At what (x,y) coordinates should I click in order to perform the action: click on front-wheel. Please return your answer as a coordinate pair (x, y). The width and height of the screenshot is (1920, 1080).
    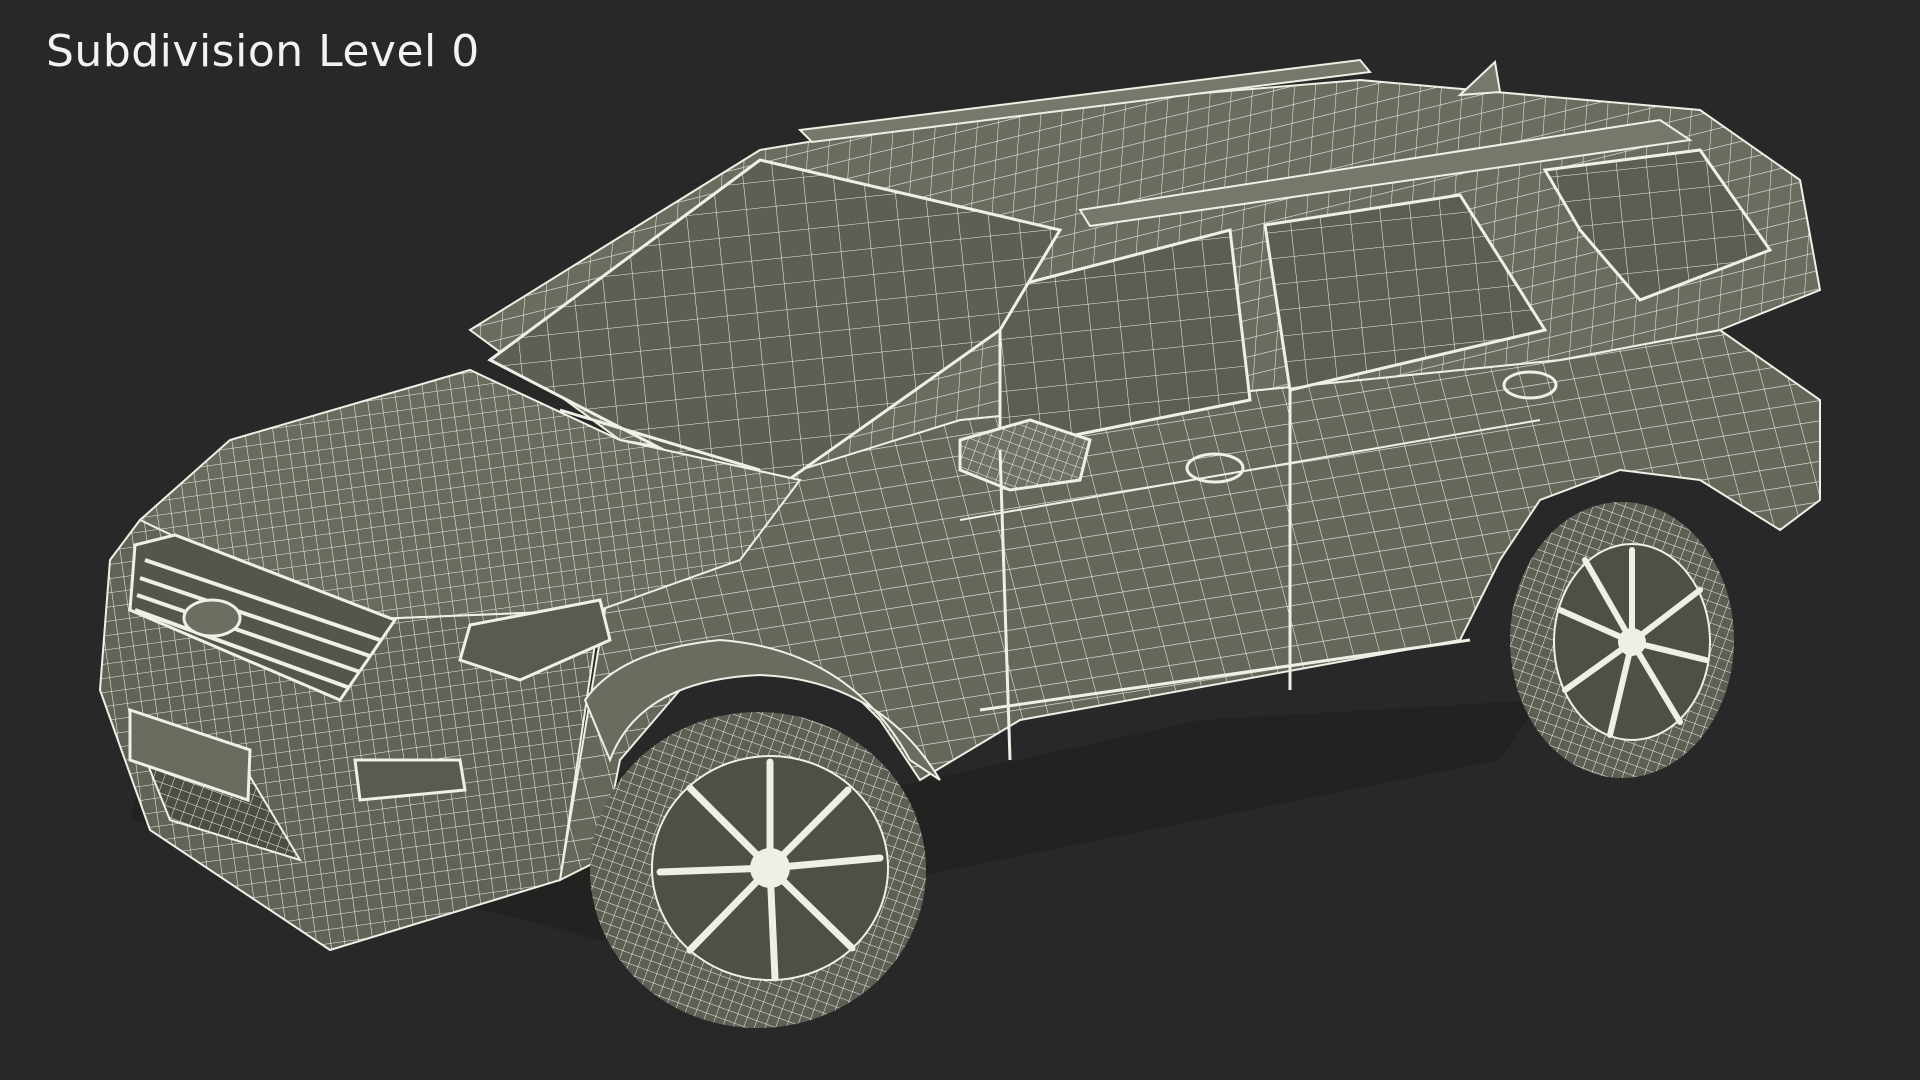
    Looking at the image, I should click on (758, 870).